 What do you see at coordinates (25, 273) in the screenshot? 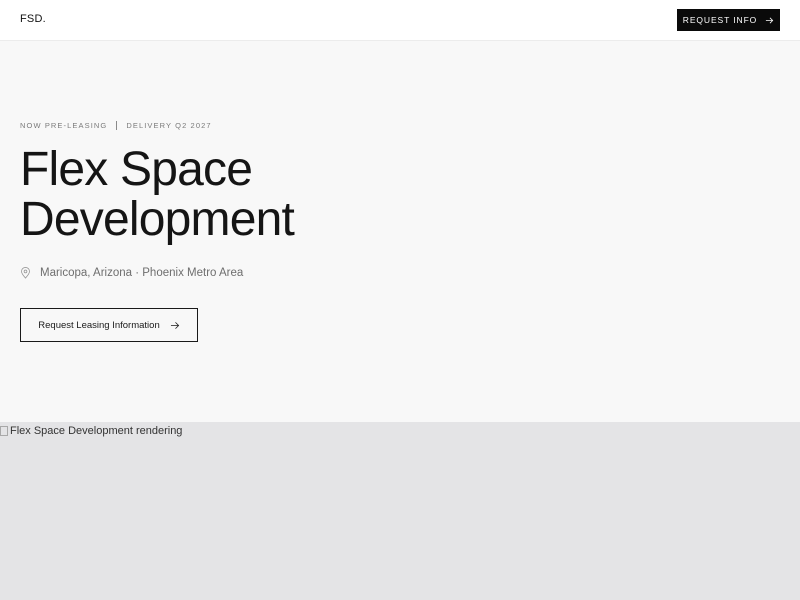
I see `map-pin-icon` at bounding box center [25, 273].